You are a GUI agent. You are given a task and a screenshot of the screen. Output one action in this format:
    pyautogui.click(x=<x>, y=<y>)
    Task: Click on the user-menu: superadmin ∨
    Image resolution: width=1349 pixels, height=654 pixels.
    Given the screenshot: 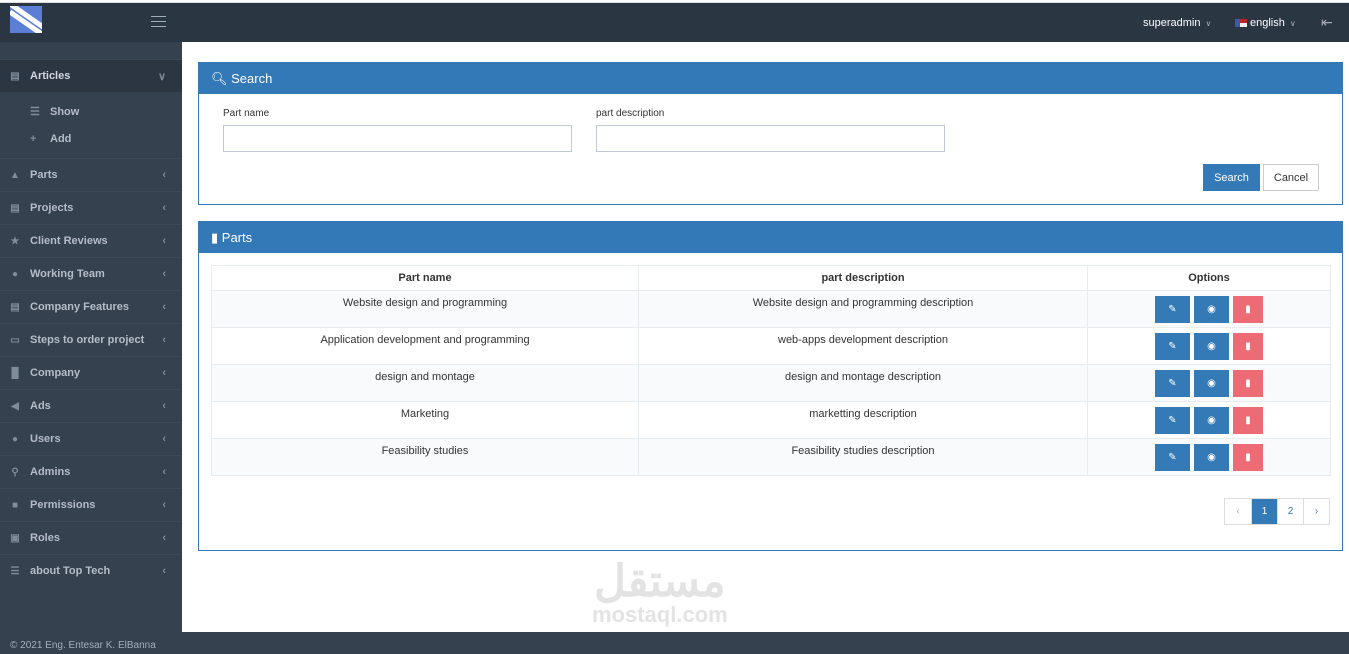 What is the action you would take?
    pyautogui.click(x=1177, y=23)
    